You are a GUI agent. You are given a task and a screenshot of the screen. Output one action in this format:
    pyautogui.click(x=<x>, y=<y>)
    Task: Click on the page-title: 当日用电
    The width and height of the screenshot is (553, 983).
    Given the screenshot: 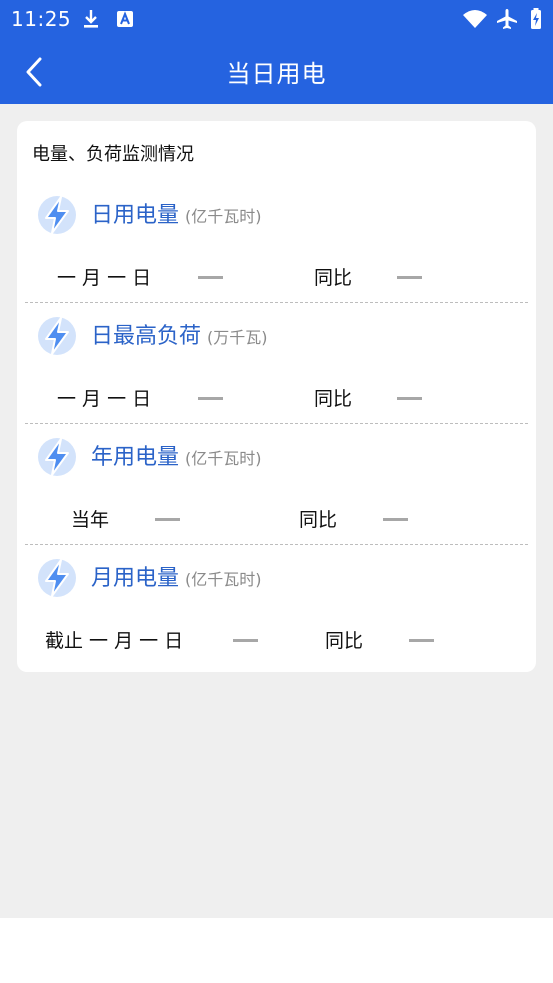 What is the action you would take?
    pyautogui.click(x=276, y=74)
    